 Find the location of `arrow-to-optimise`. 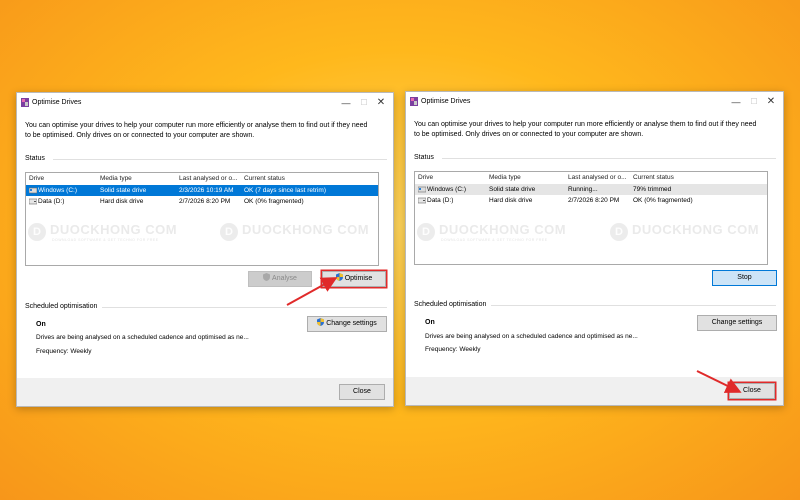

arrow-to-optimise is located at coordinates (312, 291).